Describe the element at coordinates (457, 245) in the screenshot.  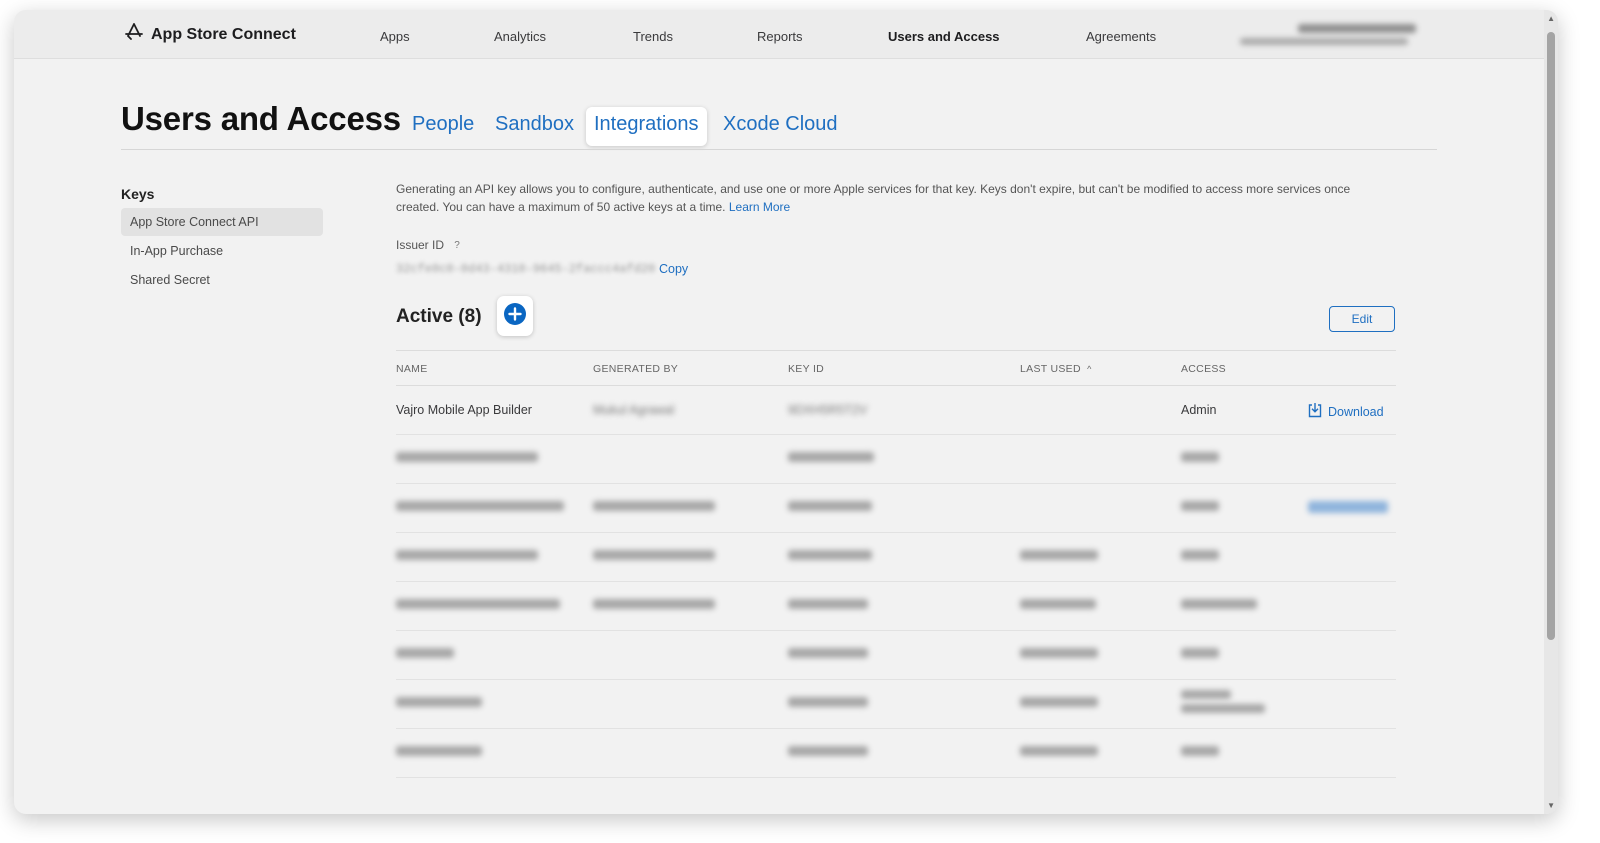
I see `help-icon: ?` at that location.